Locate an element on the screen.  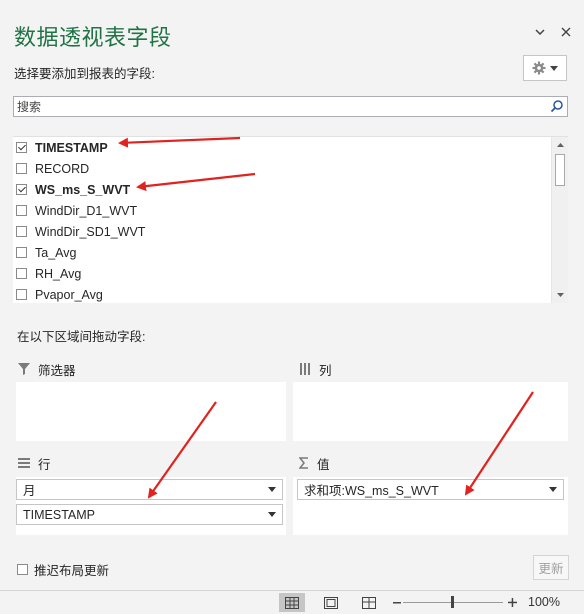
scroll-thumb is located at coordinates (560, 170).